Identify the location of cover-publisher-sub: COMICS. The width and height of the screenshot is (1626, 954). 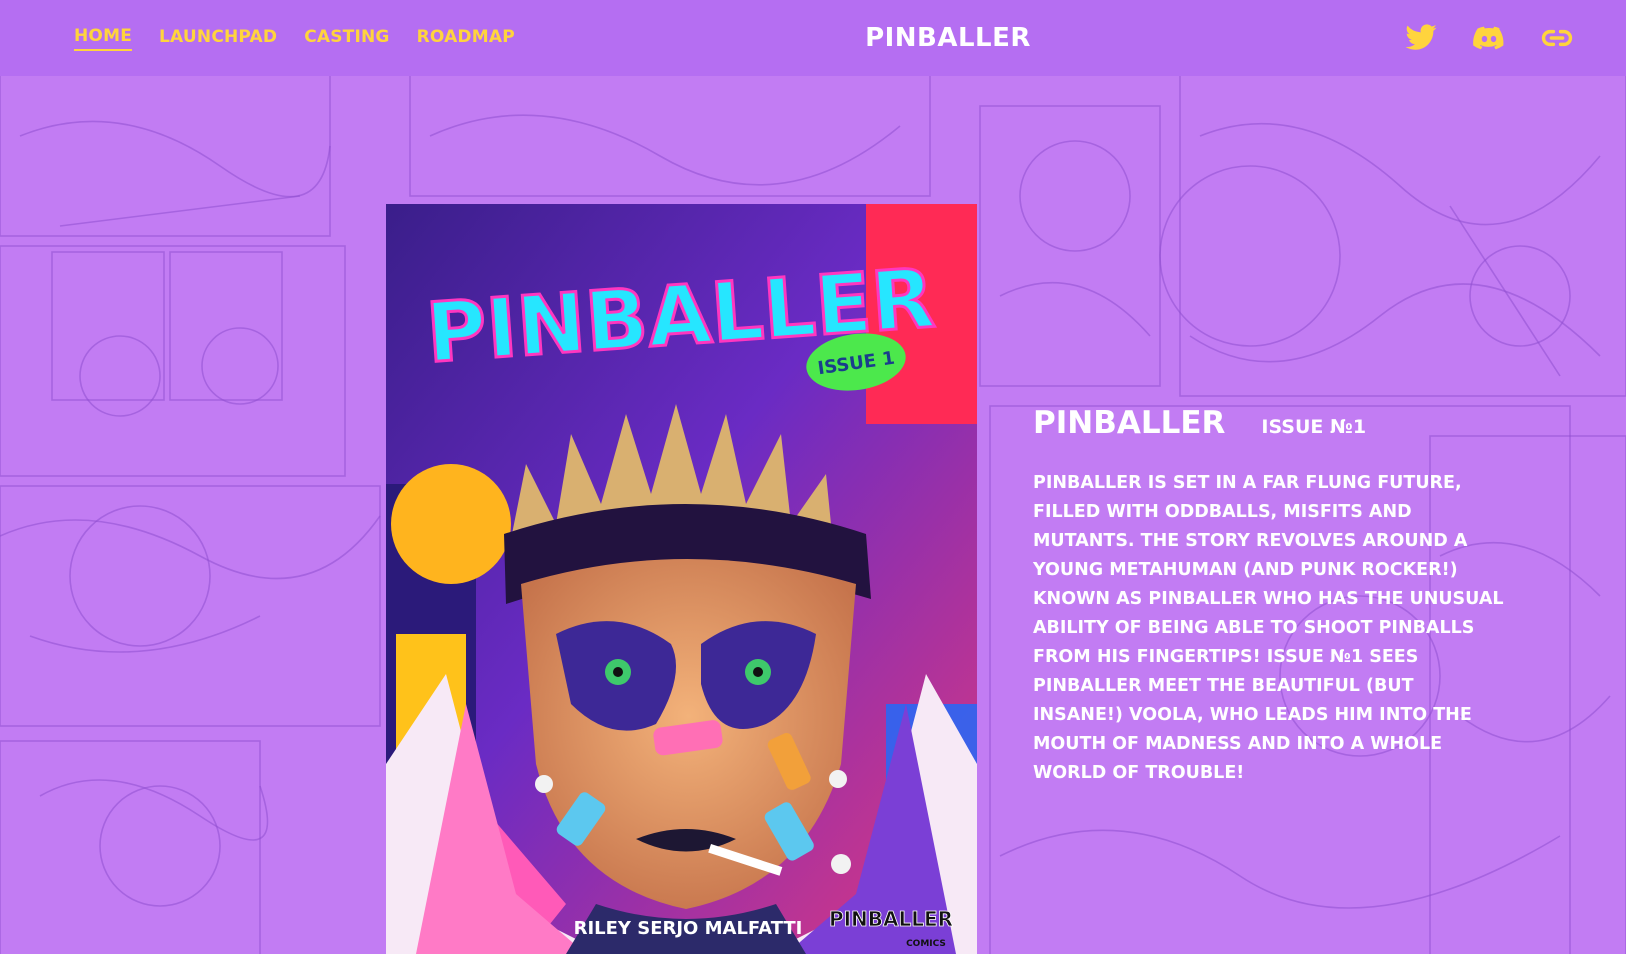
(926, 944).